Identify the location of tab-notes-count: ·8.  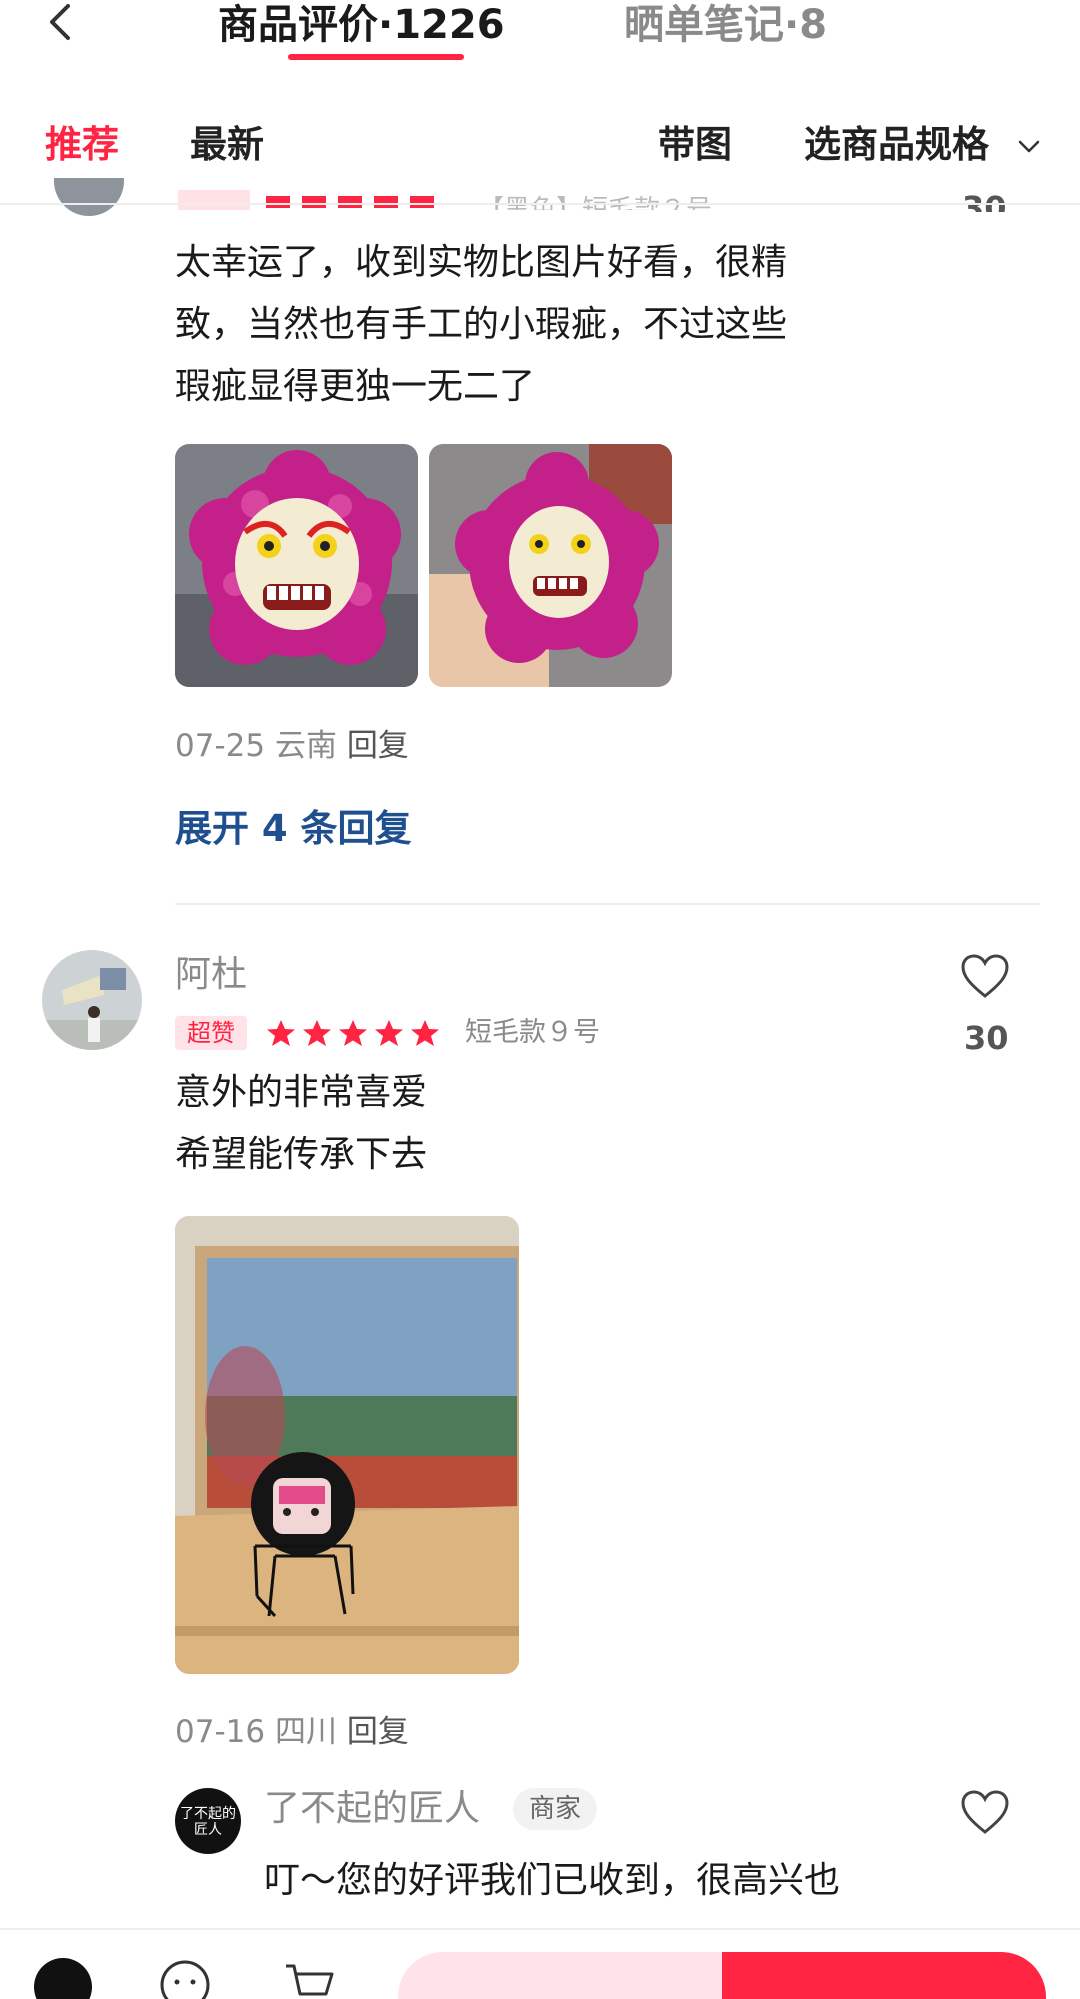
(806, 25).